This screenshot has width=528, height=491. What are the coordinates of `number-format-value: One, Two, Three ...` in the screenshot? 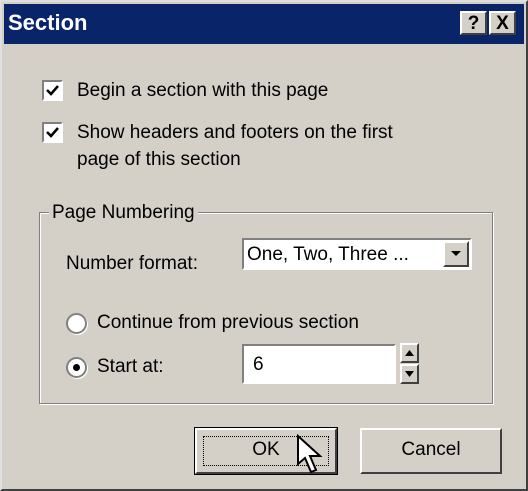 It's located at (328, 254).